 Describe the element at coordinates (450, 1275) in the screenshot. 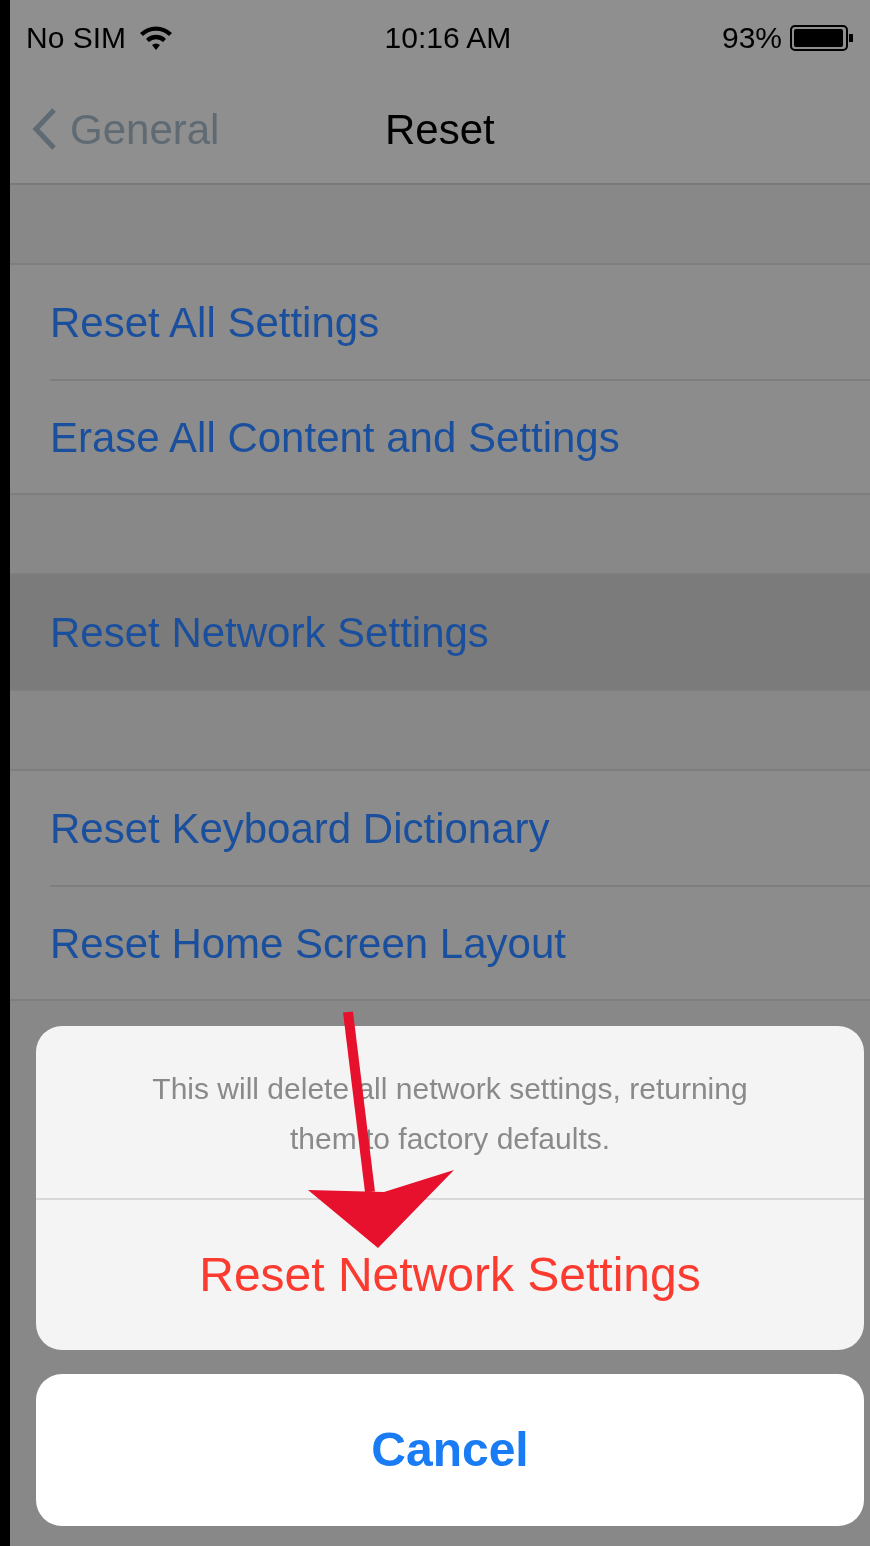

I see `reset-network-button: Reset Network Settings` at that location.